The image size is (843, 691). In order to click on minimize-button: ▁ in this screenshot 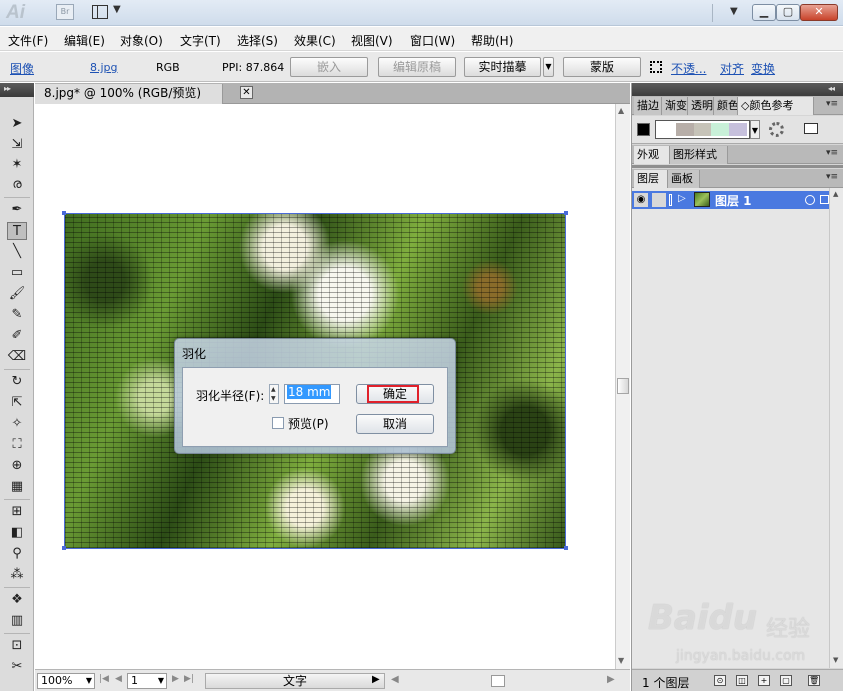, I will do `click(764, 12)`.